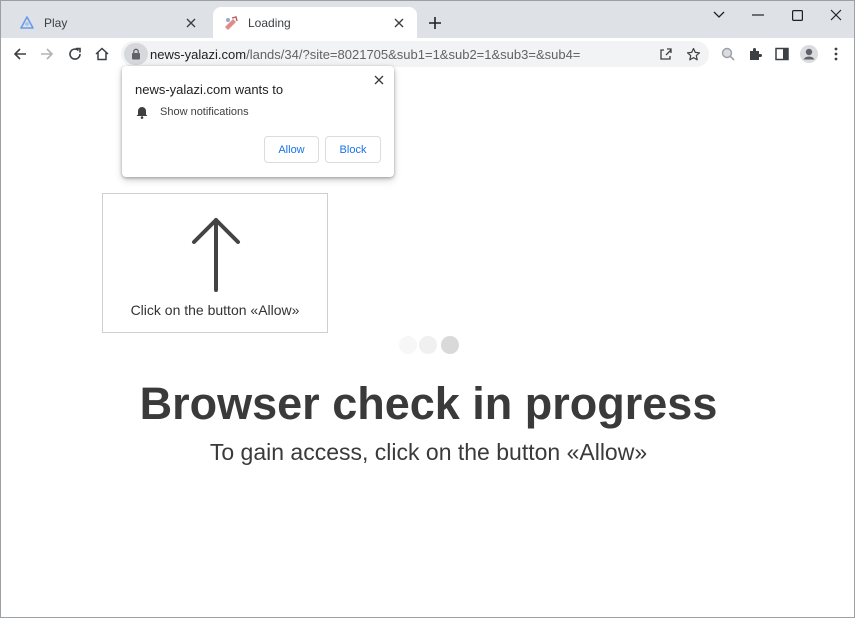 This screenshot has width=855, height=618. I want to click on reload-button, so click(75, 54).